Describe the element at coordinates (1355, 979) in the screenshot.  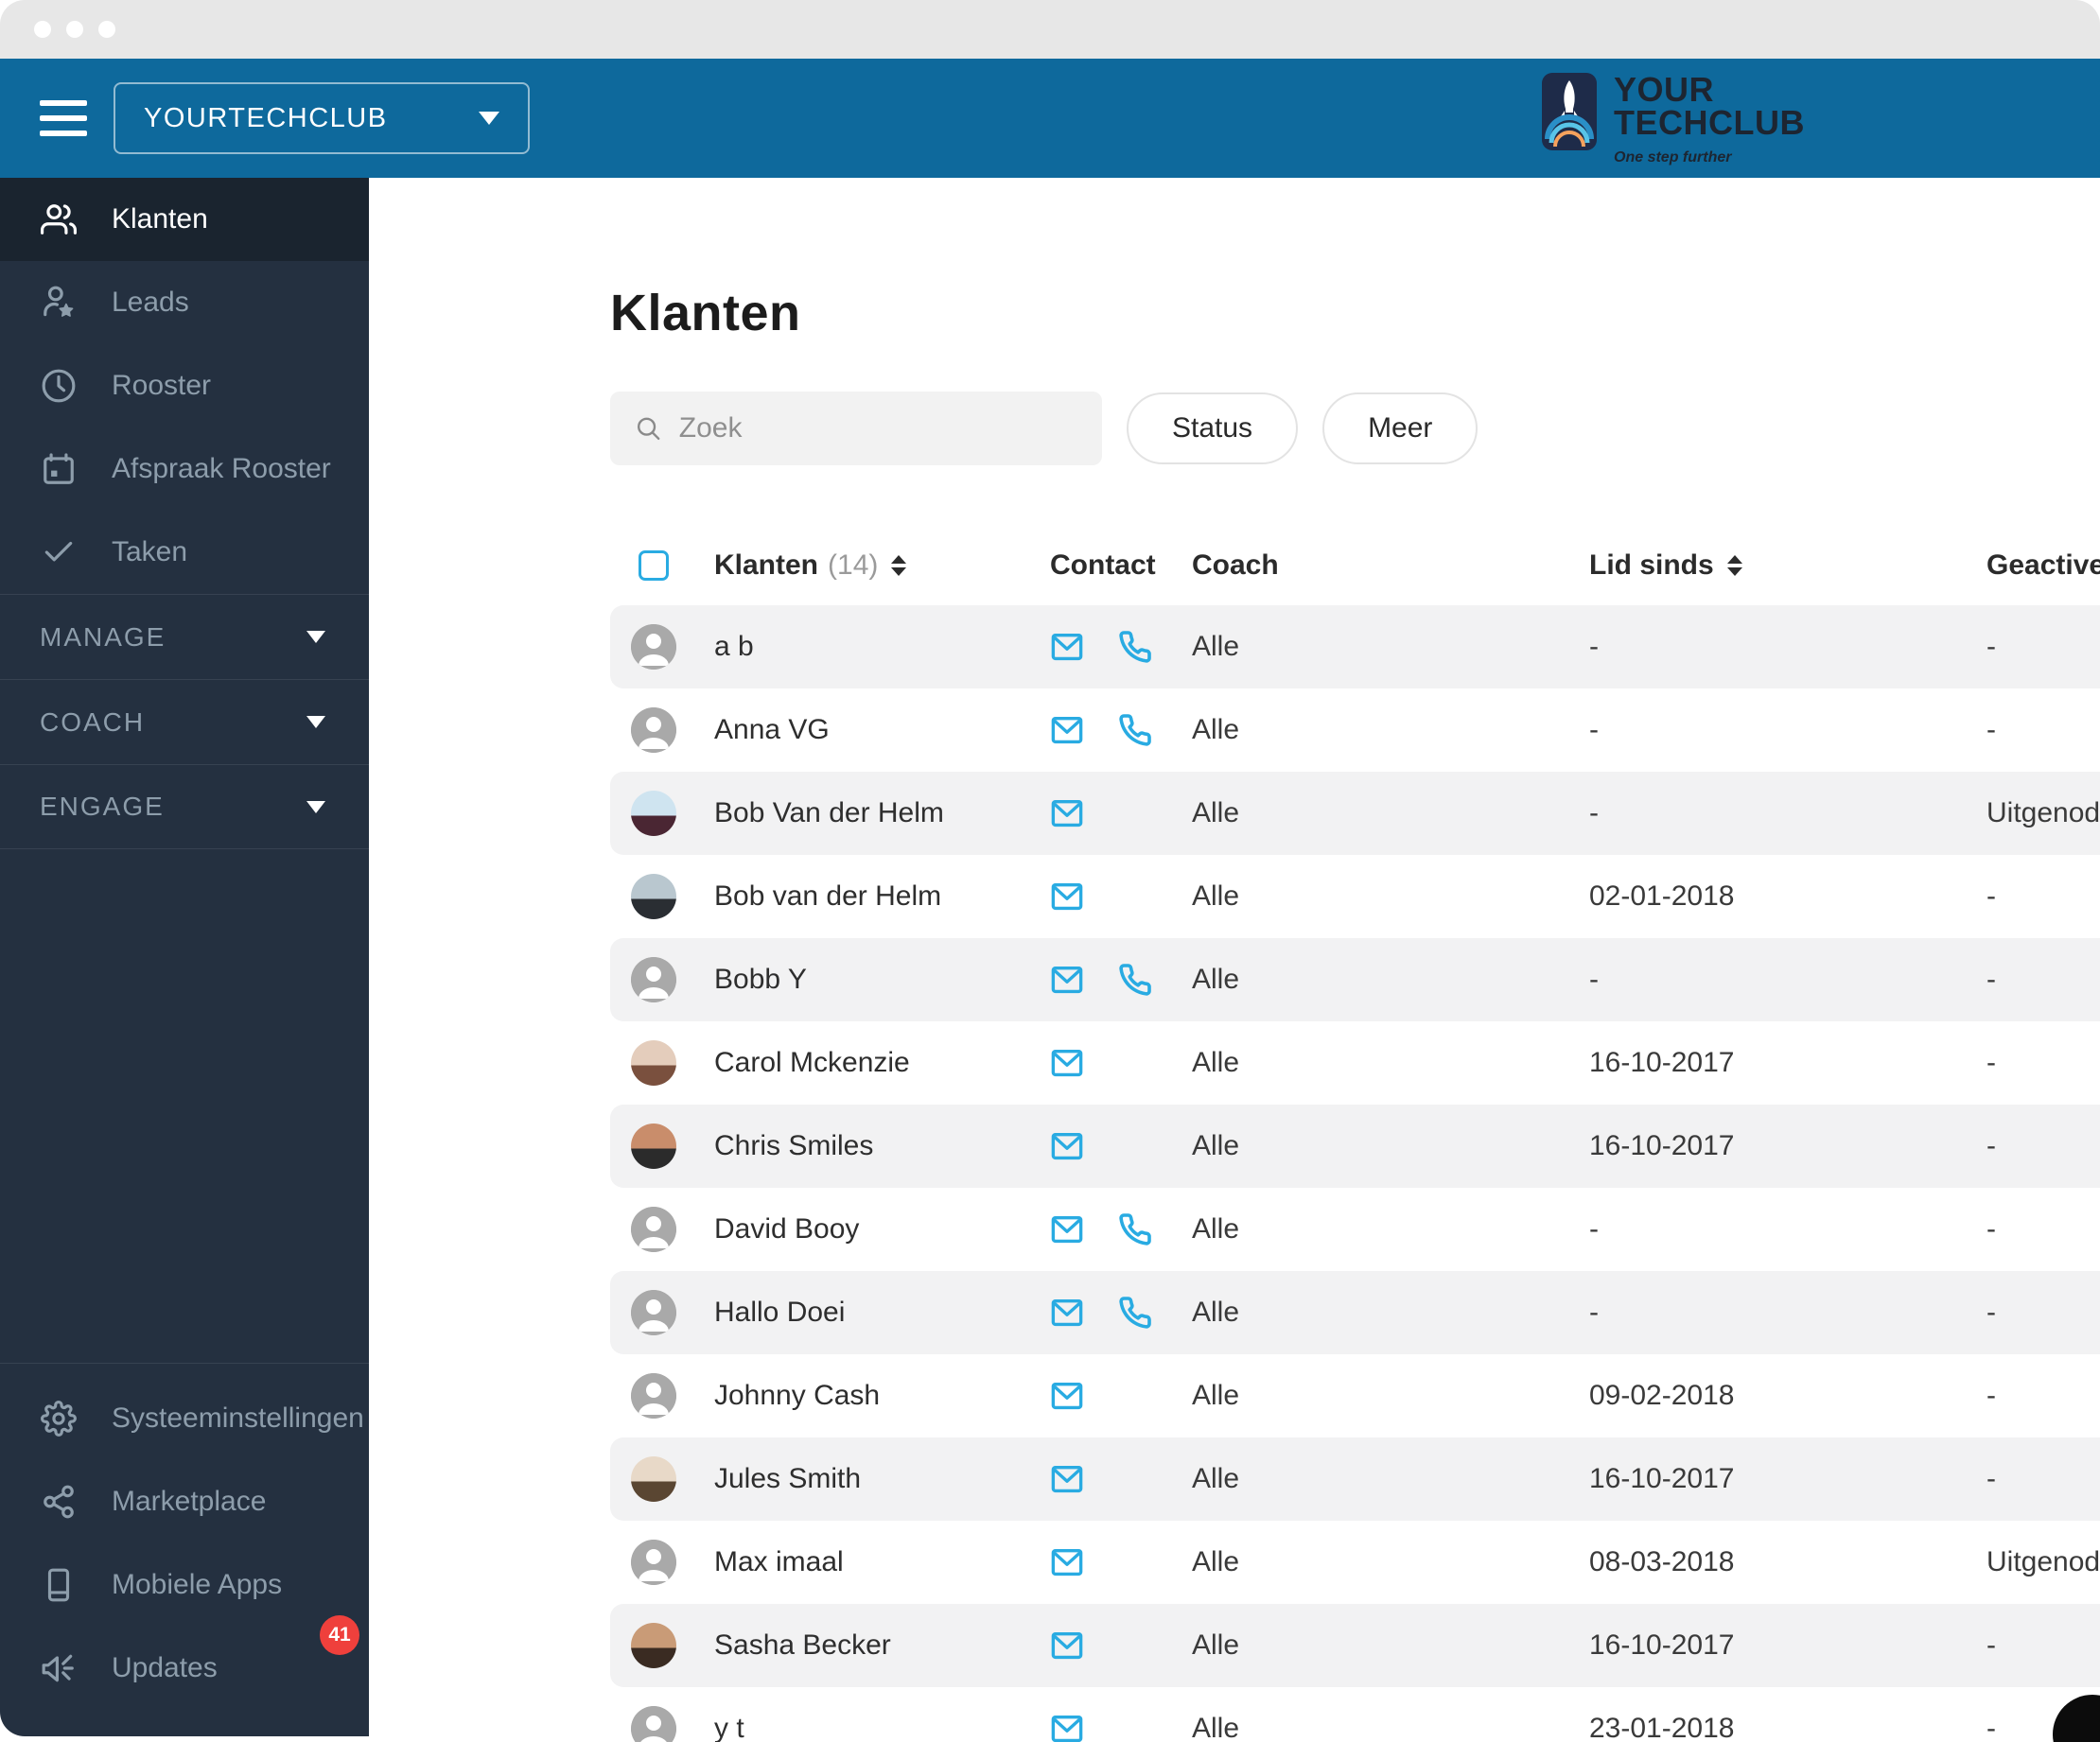
I see `table-row: Bobb Y Alle - -` at that location.